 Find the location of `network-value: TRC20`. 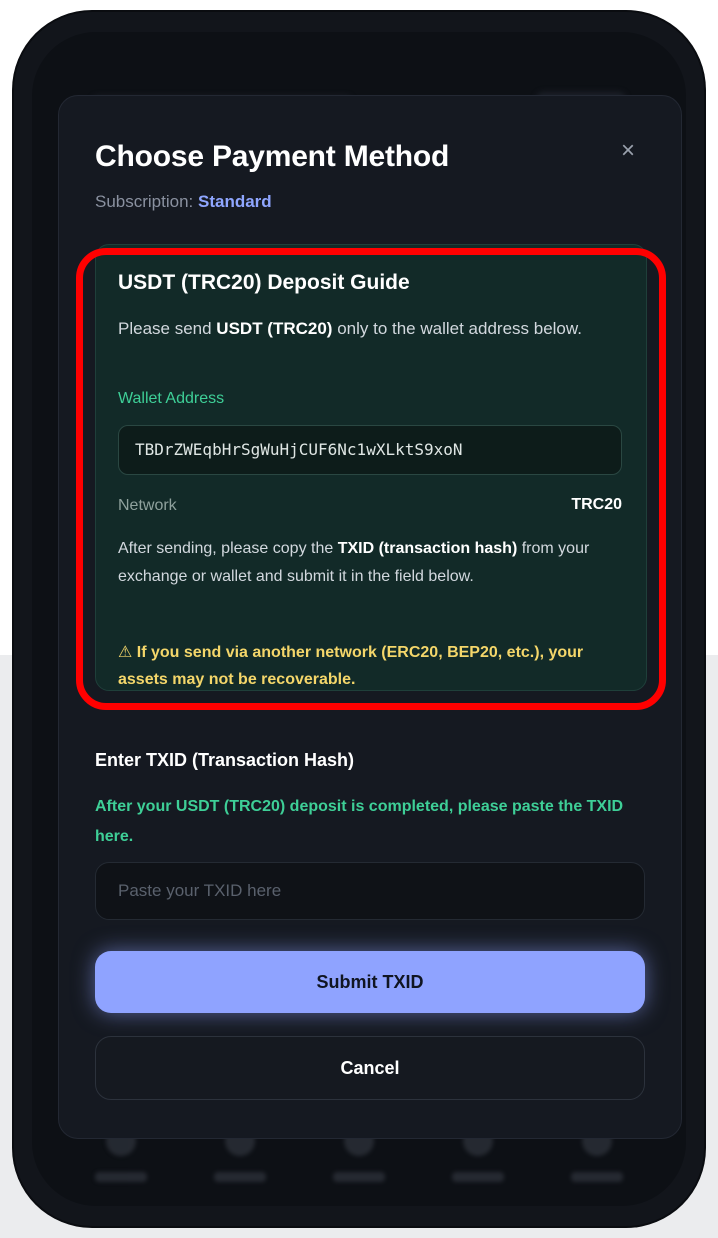

network-value: TRC20 is located at coordinates (596, 504).